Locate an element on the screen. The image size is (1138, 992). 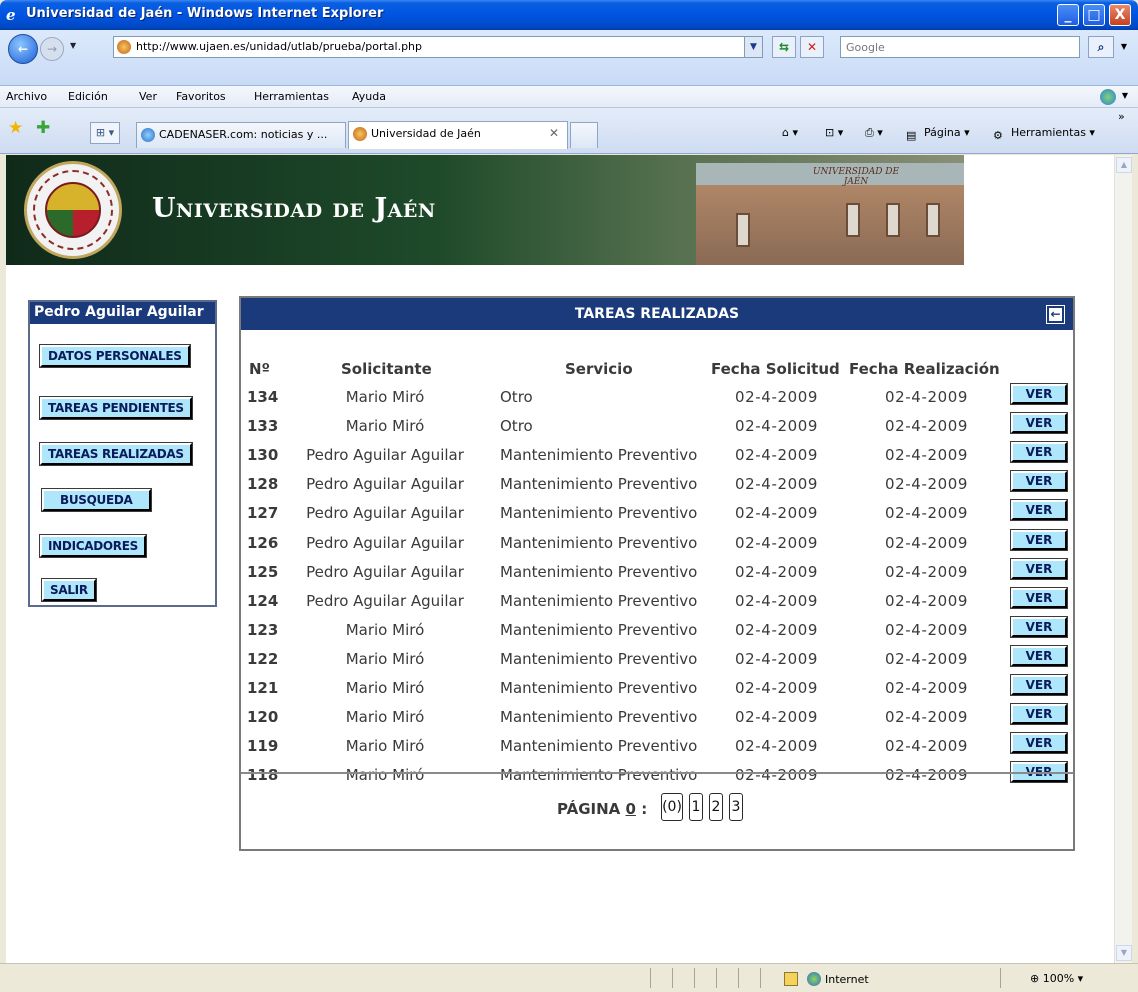
history-dropdown-icon: ▼ is located at coordinates (73, 45).